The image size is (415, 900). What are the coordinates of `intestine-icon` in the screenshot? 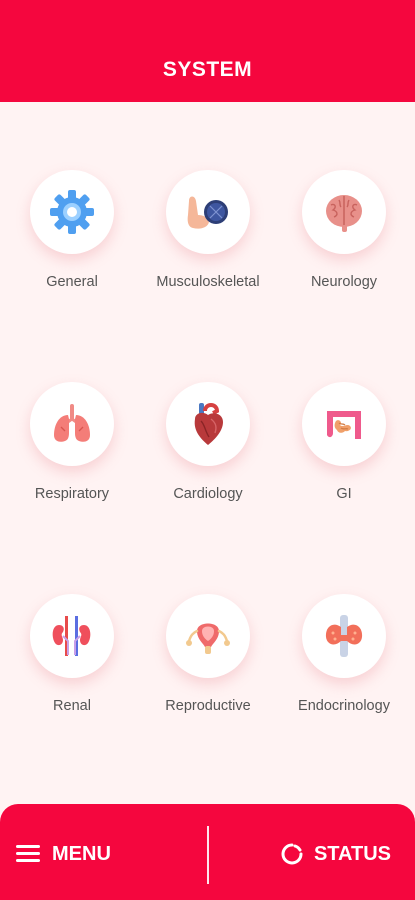 It's located at (344, 425).